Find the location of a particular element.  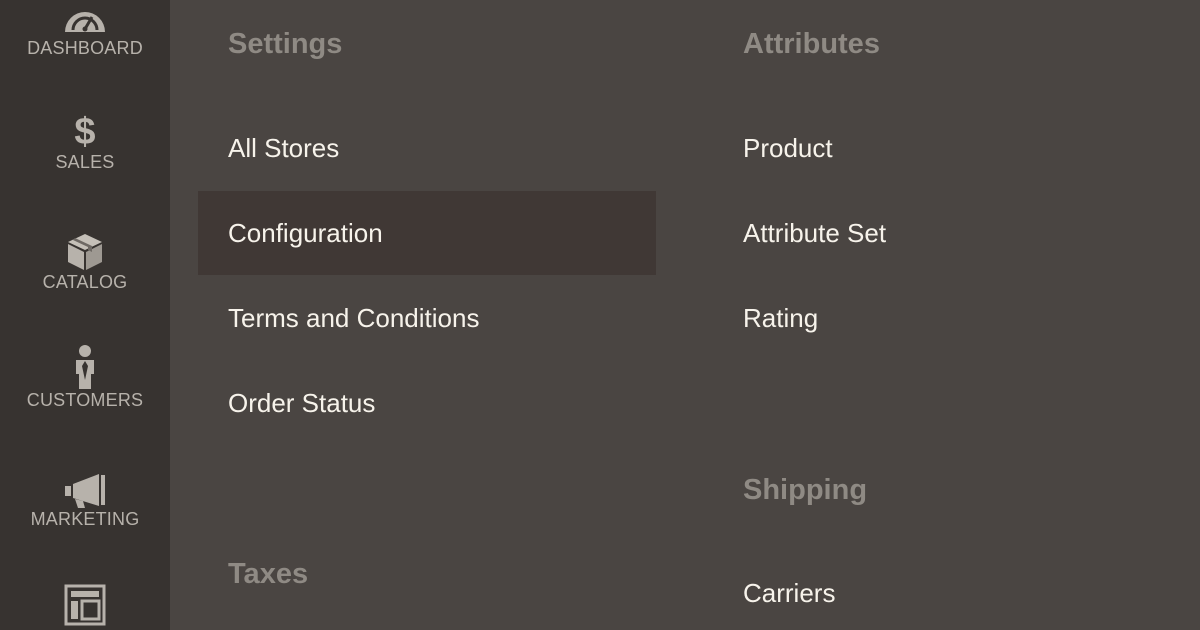

sidebar-item-label: DASHBOARD is located at coordinates (85, 48).